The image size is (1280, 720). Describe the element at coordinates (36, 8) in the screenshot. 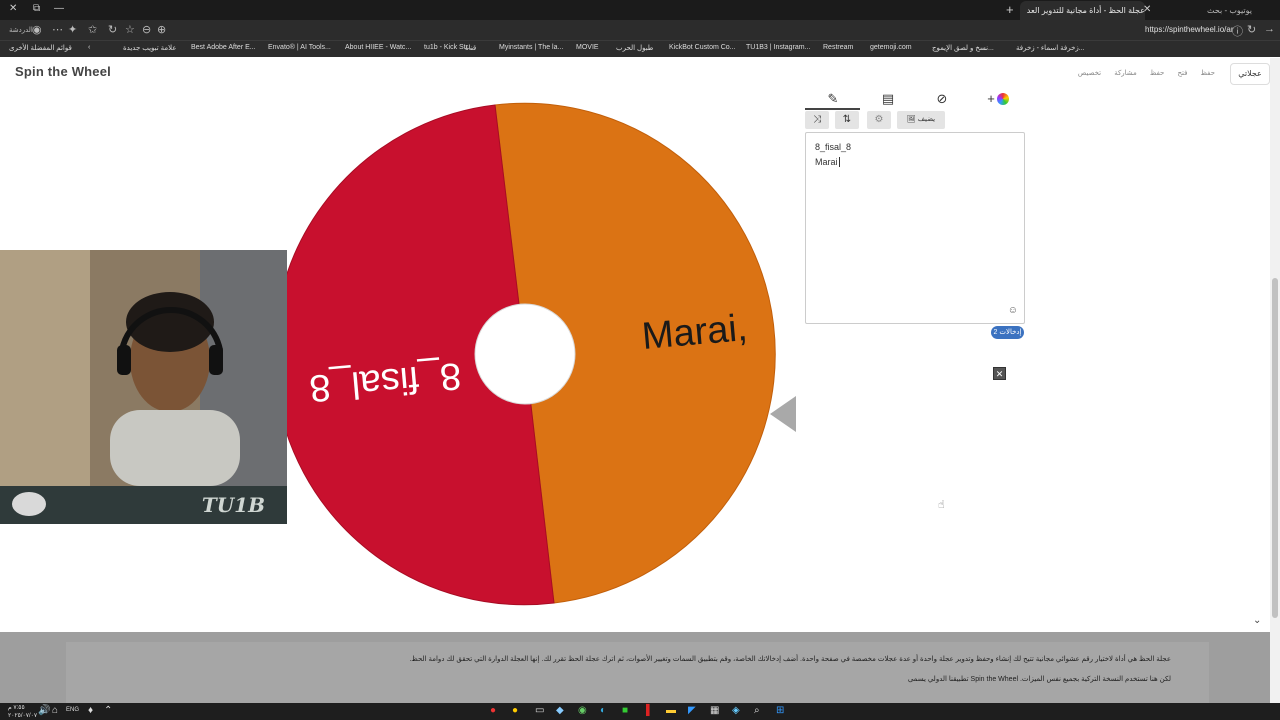

I see `maximize-window-icon: ⧉` at that location.